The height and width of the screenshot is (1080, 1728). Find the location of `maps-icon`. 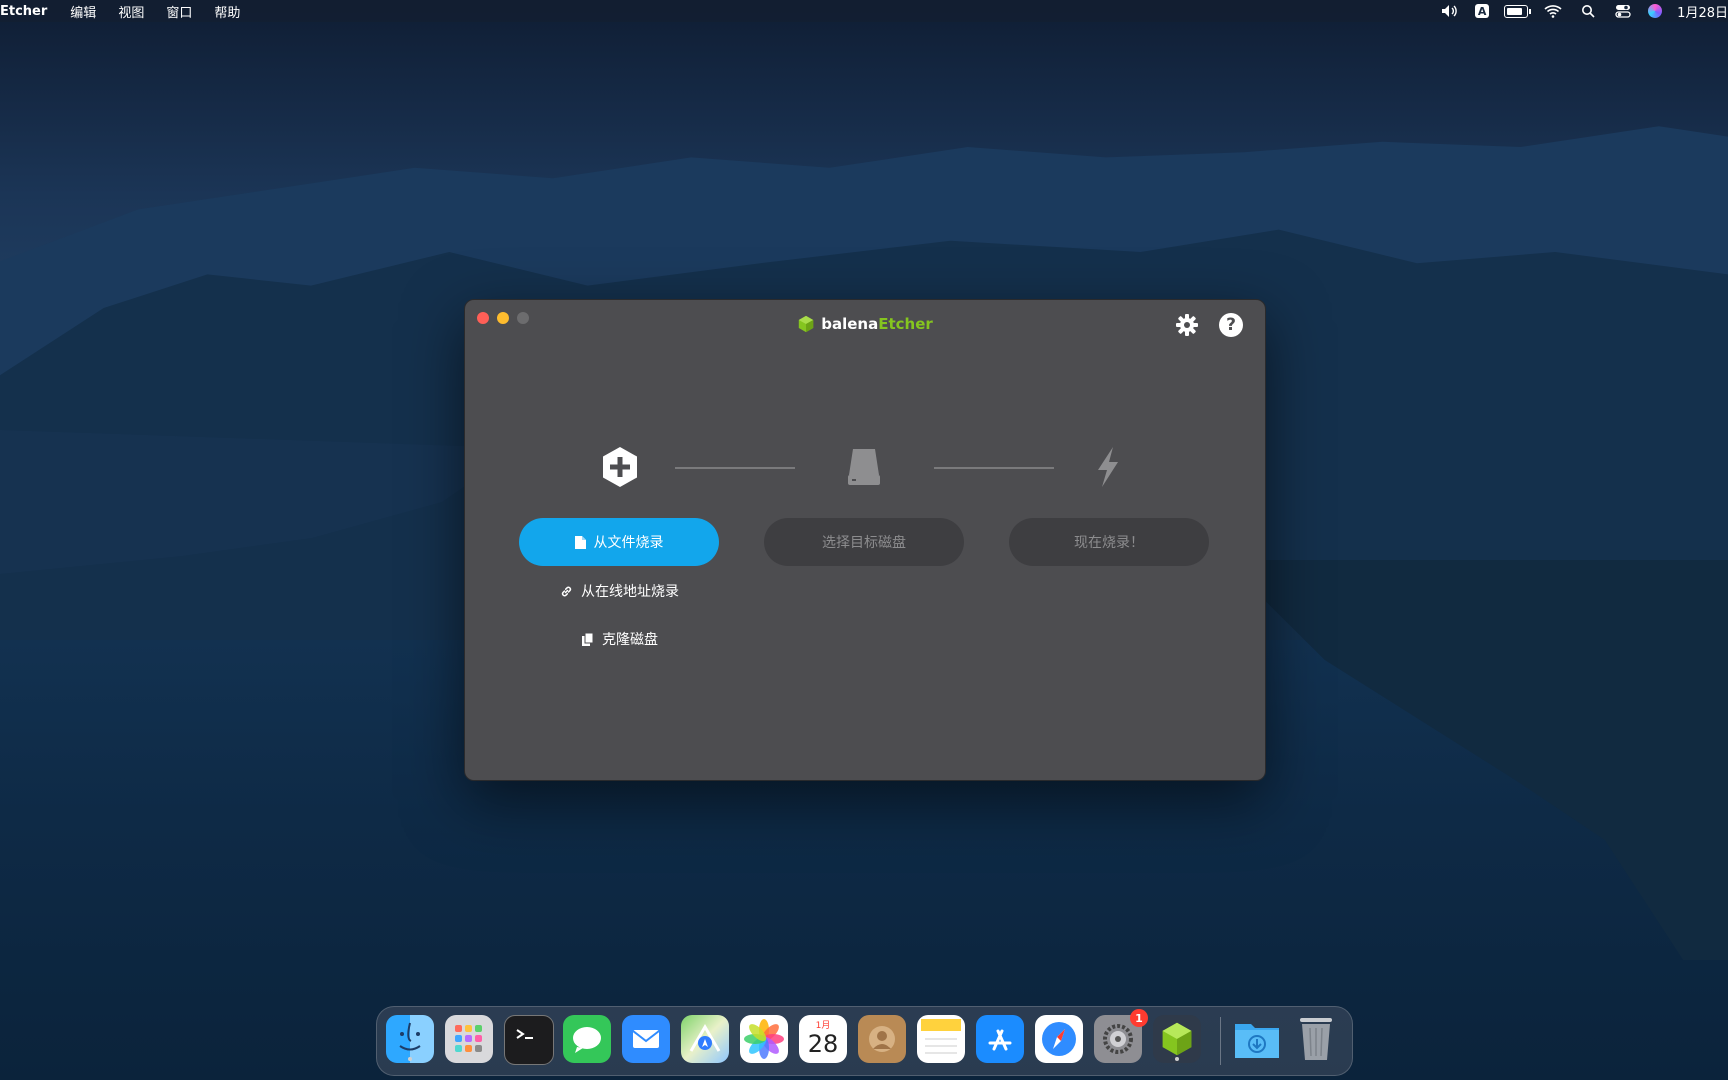

maps-icon is located at coordinates (705, 1038).